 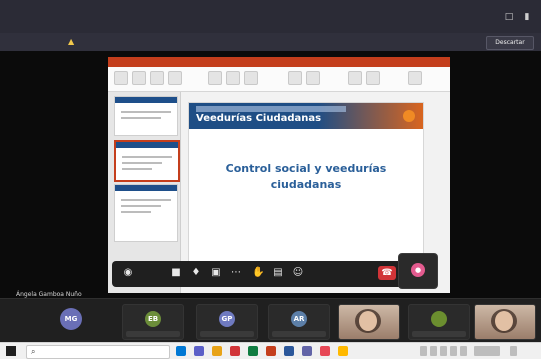 I want to click on participant-tile: EB, so click(x=153, y=322).